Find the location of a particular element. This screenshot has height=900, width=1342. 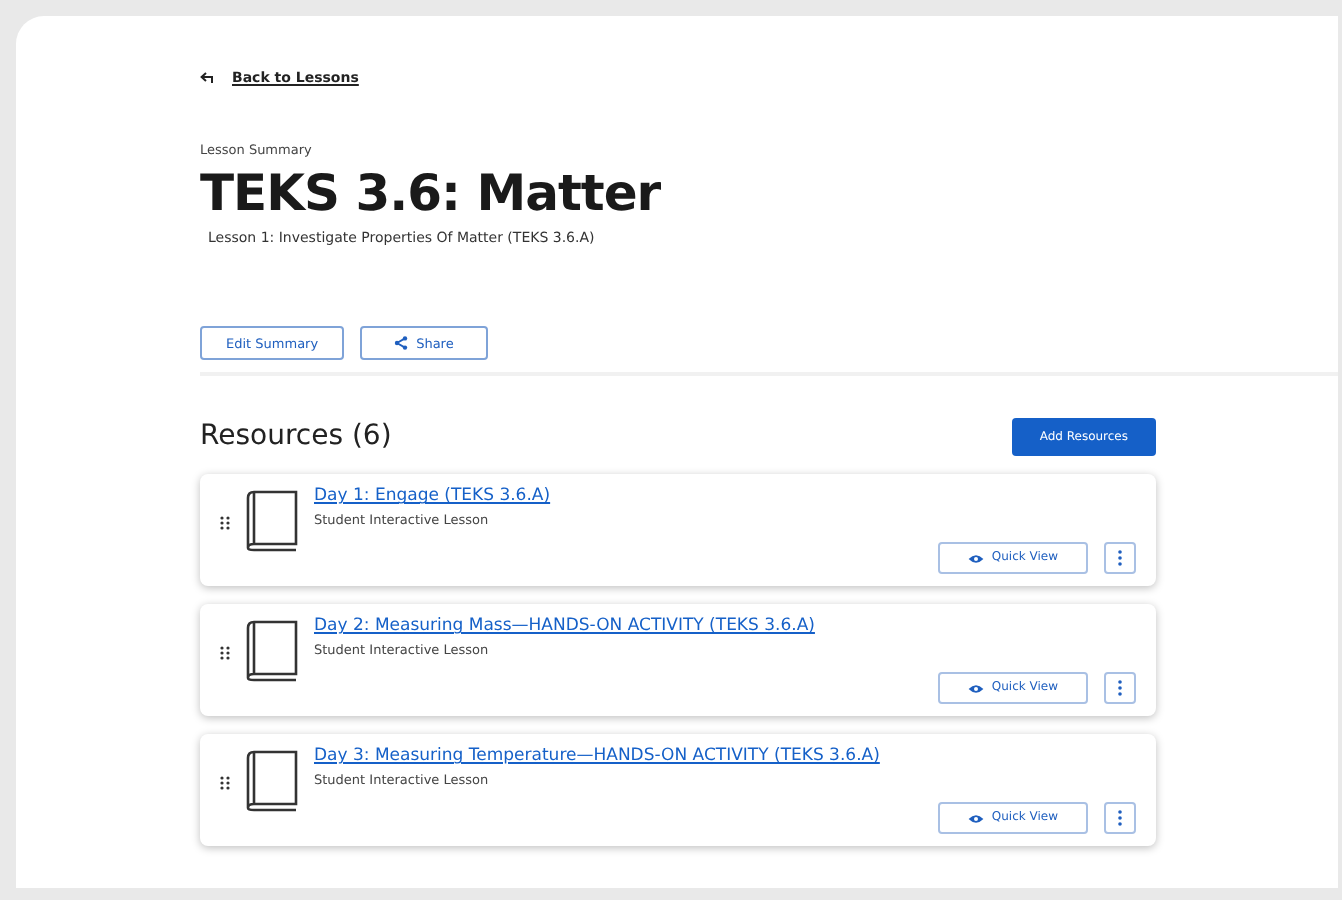

resource-title-link: Day 2: Measuring Mass—HANDS-ON ACTIVITY (TEKS 3.6.A) is located at coordinates (564, 626).